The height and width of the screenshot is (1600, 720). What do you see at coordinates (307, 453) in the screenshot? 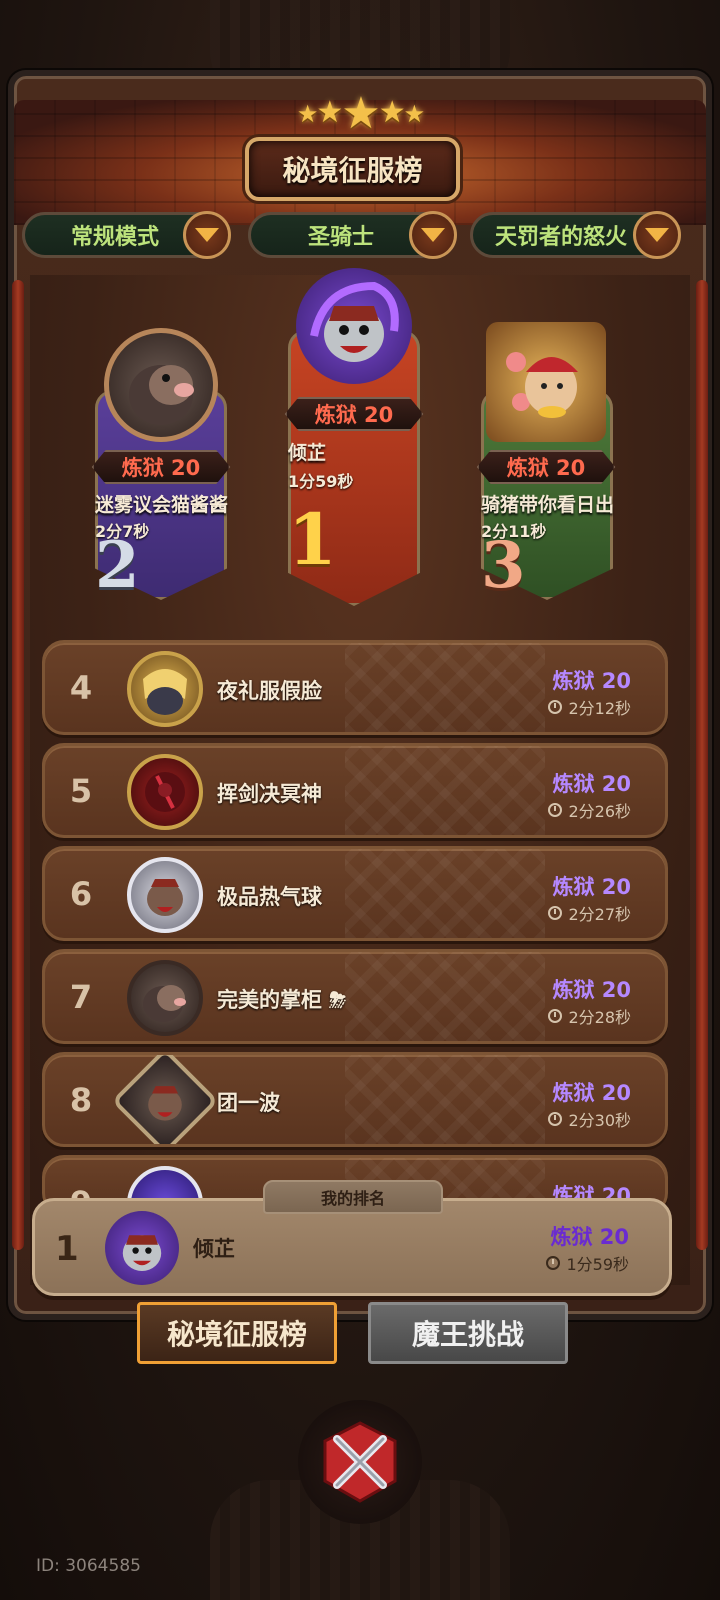
I see `podium-name: 倾芷` at bounding box center [307, 453].